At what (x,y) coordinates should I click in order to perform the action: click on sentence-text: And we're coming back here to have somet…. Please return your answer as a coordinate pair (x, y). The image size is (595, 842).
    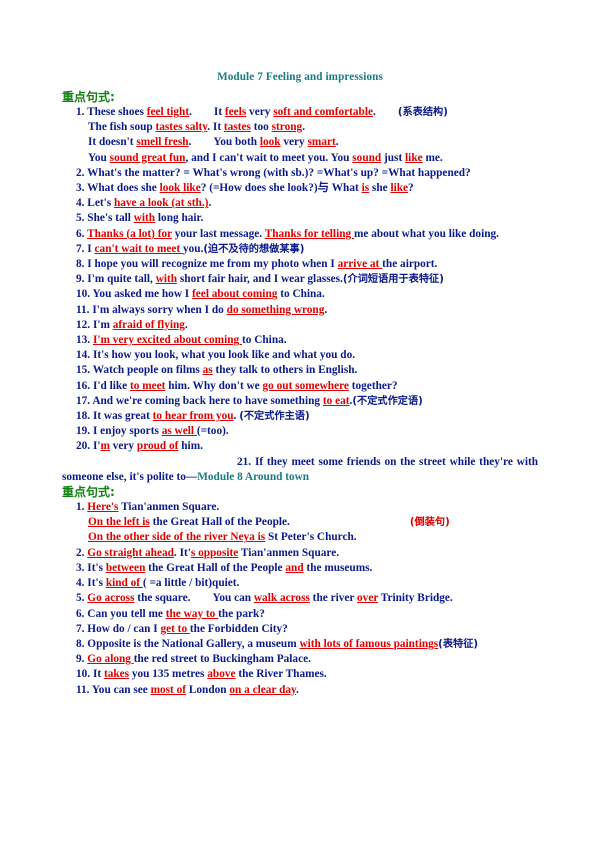
    Looking at the image, I should click on (207, 400).